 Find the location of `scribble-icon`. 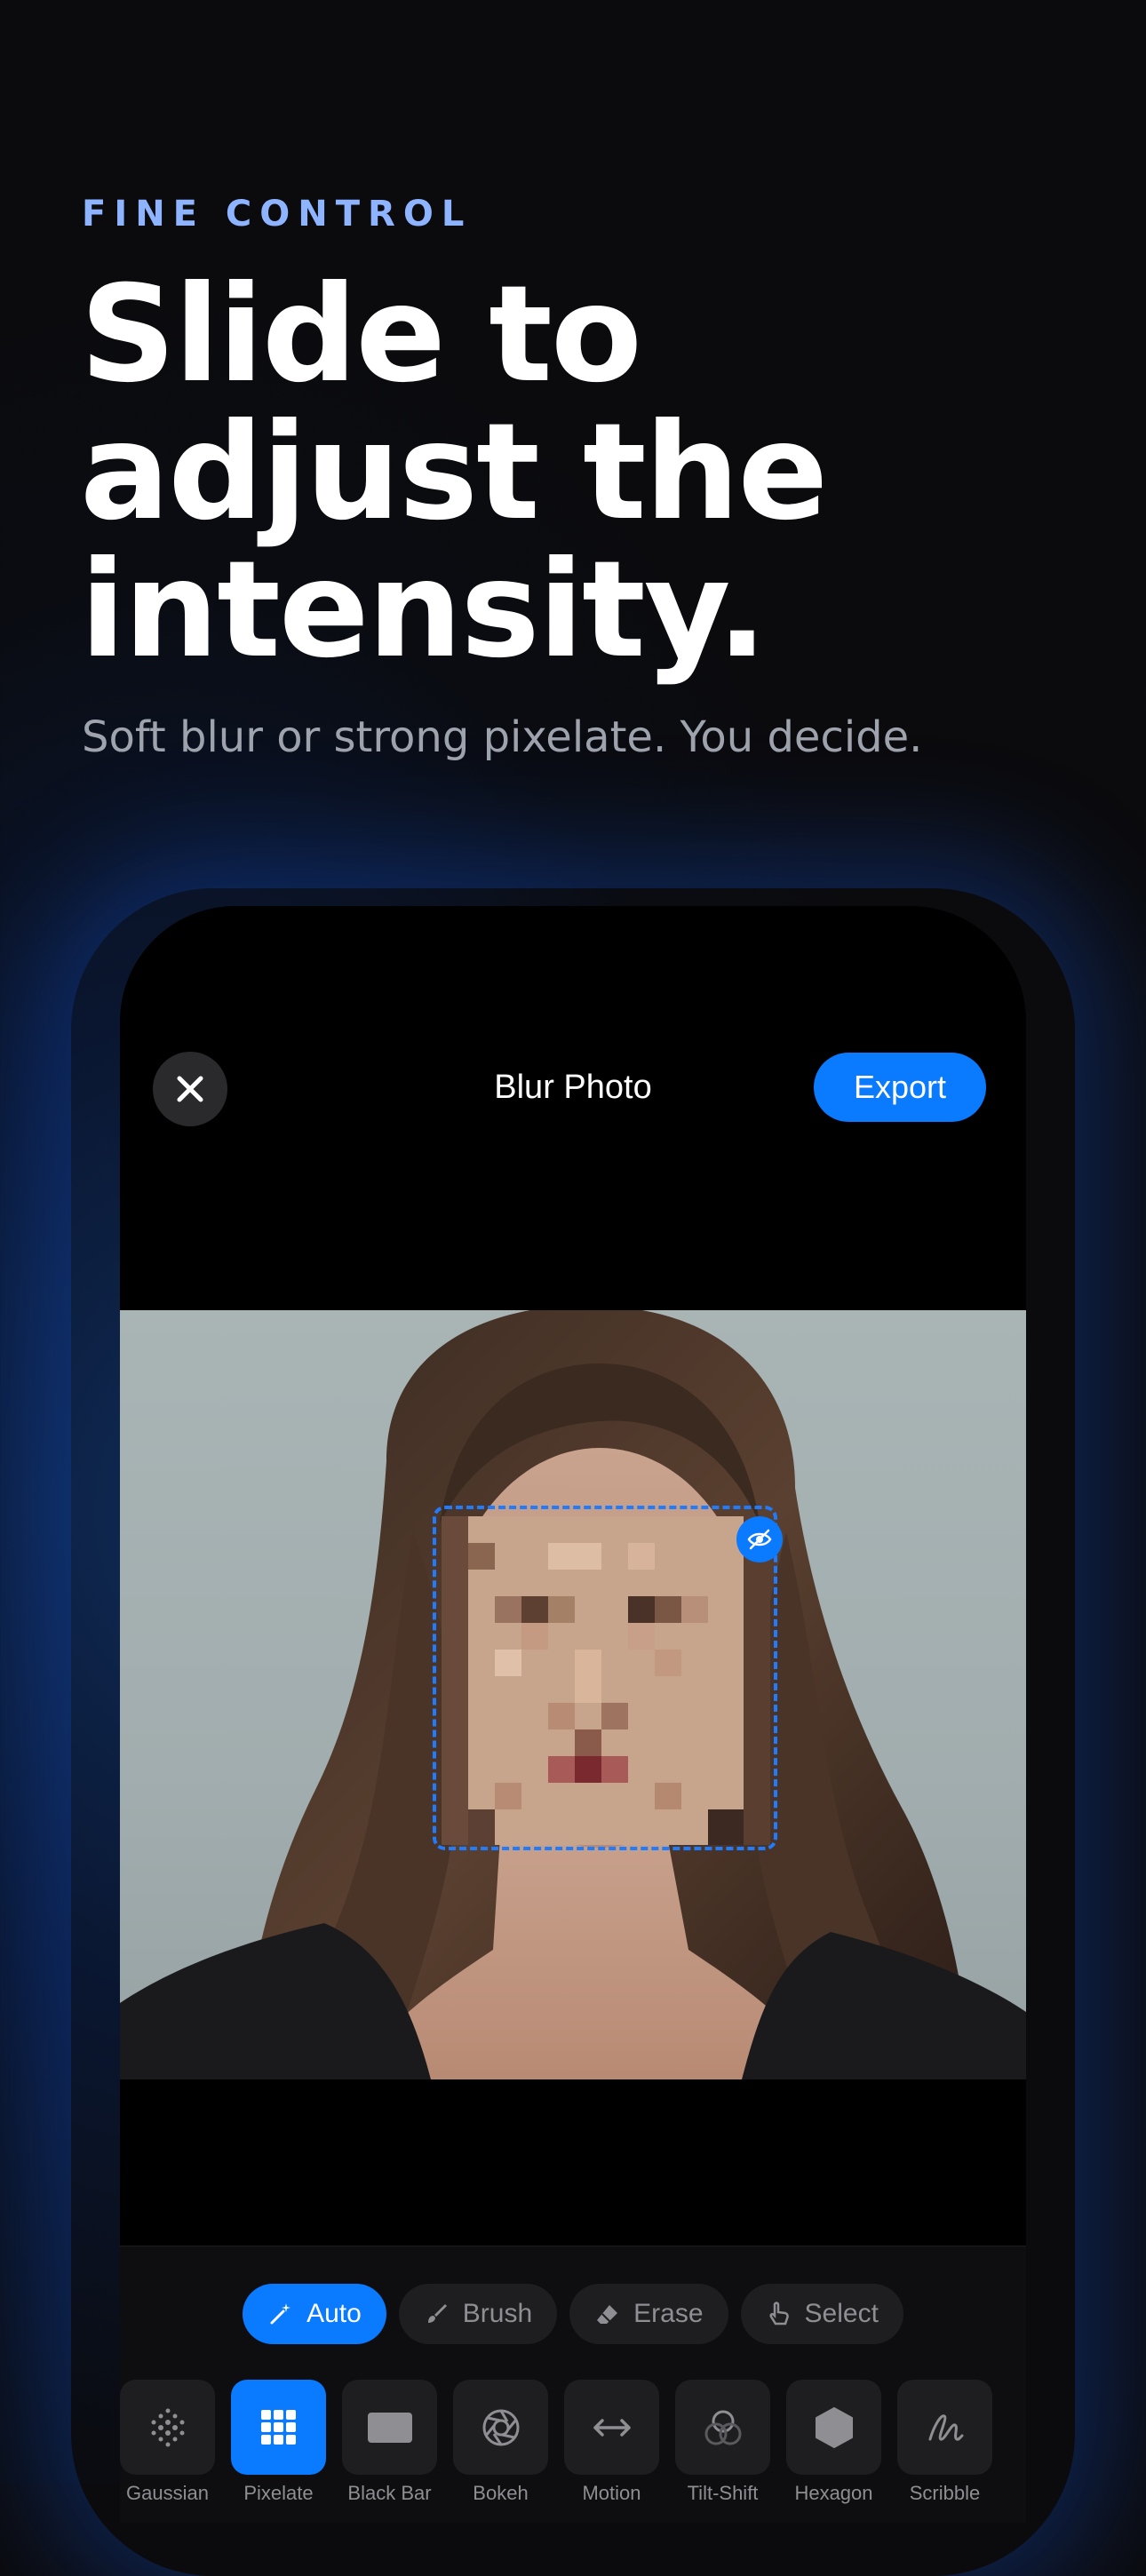

scribble-icon is located at coordinates (945, 2427).